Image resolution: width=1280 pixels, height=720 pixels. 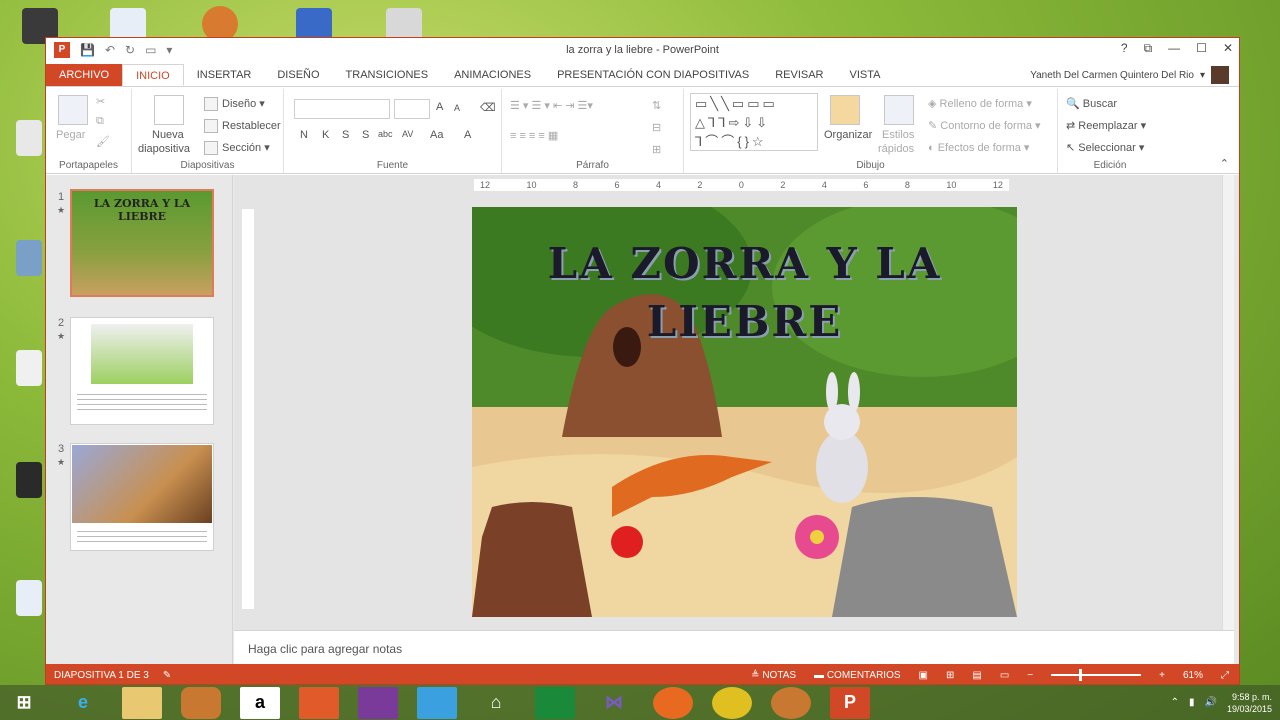 I want to click on fit-slide-icon: ⤢, so click(x=1225, y=675).